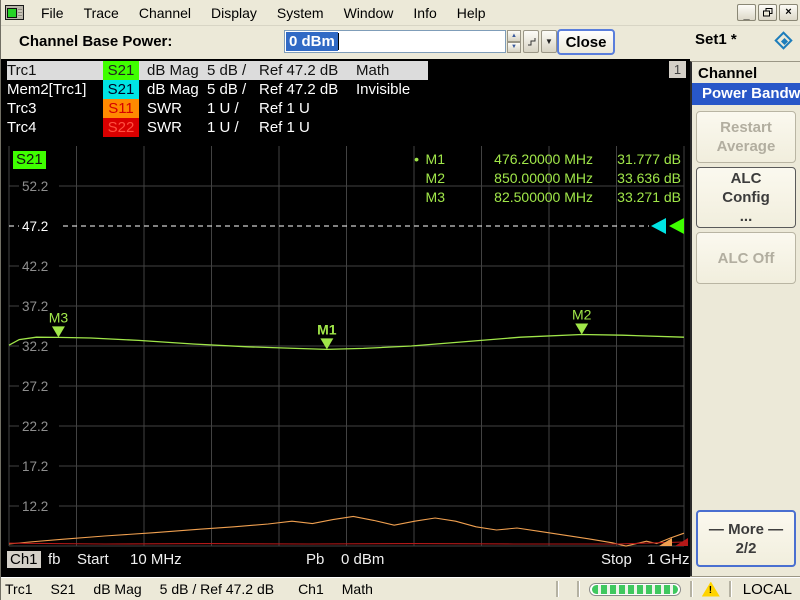  What do you see at coordinates (392, 108) in the screenshot?
I see `trace-math` at bounding box center [392, 108].